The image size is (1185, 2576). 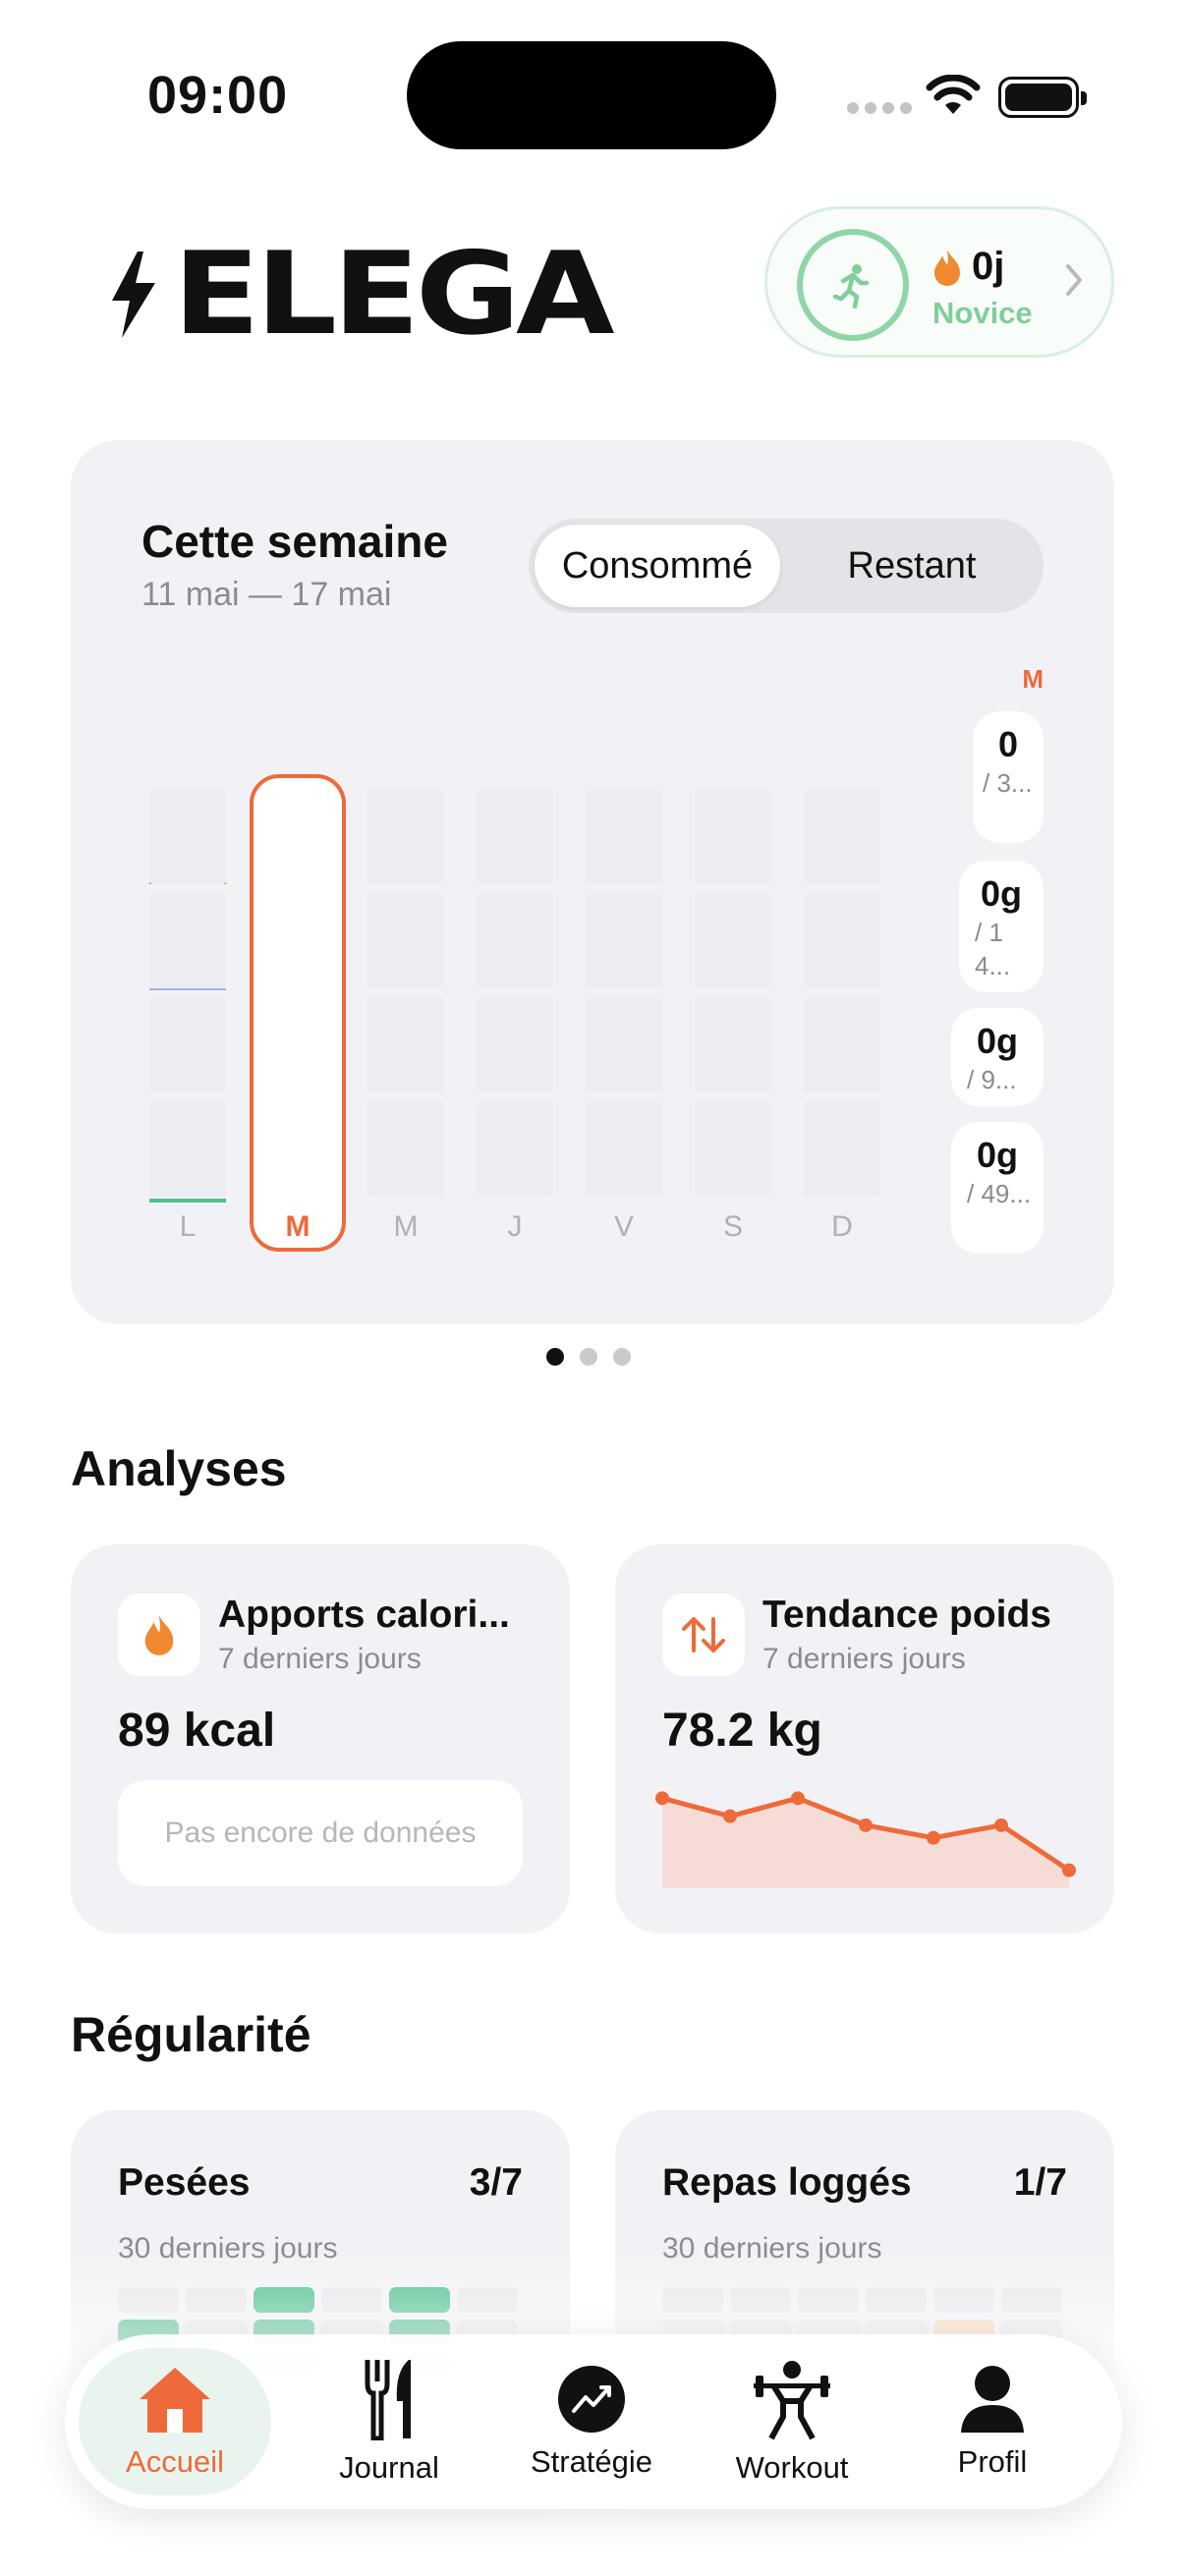 What do you see at coordinates (197, 1731) in the screenshot?
I see `calories-value: 89 kcal` at bounding box center [197, 1731].